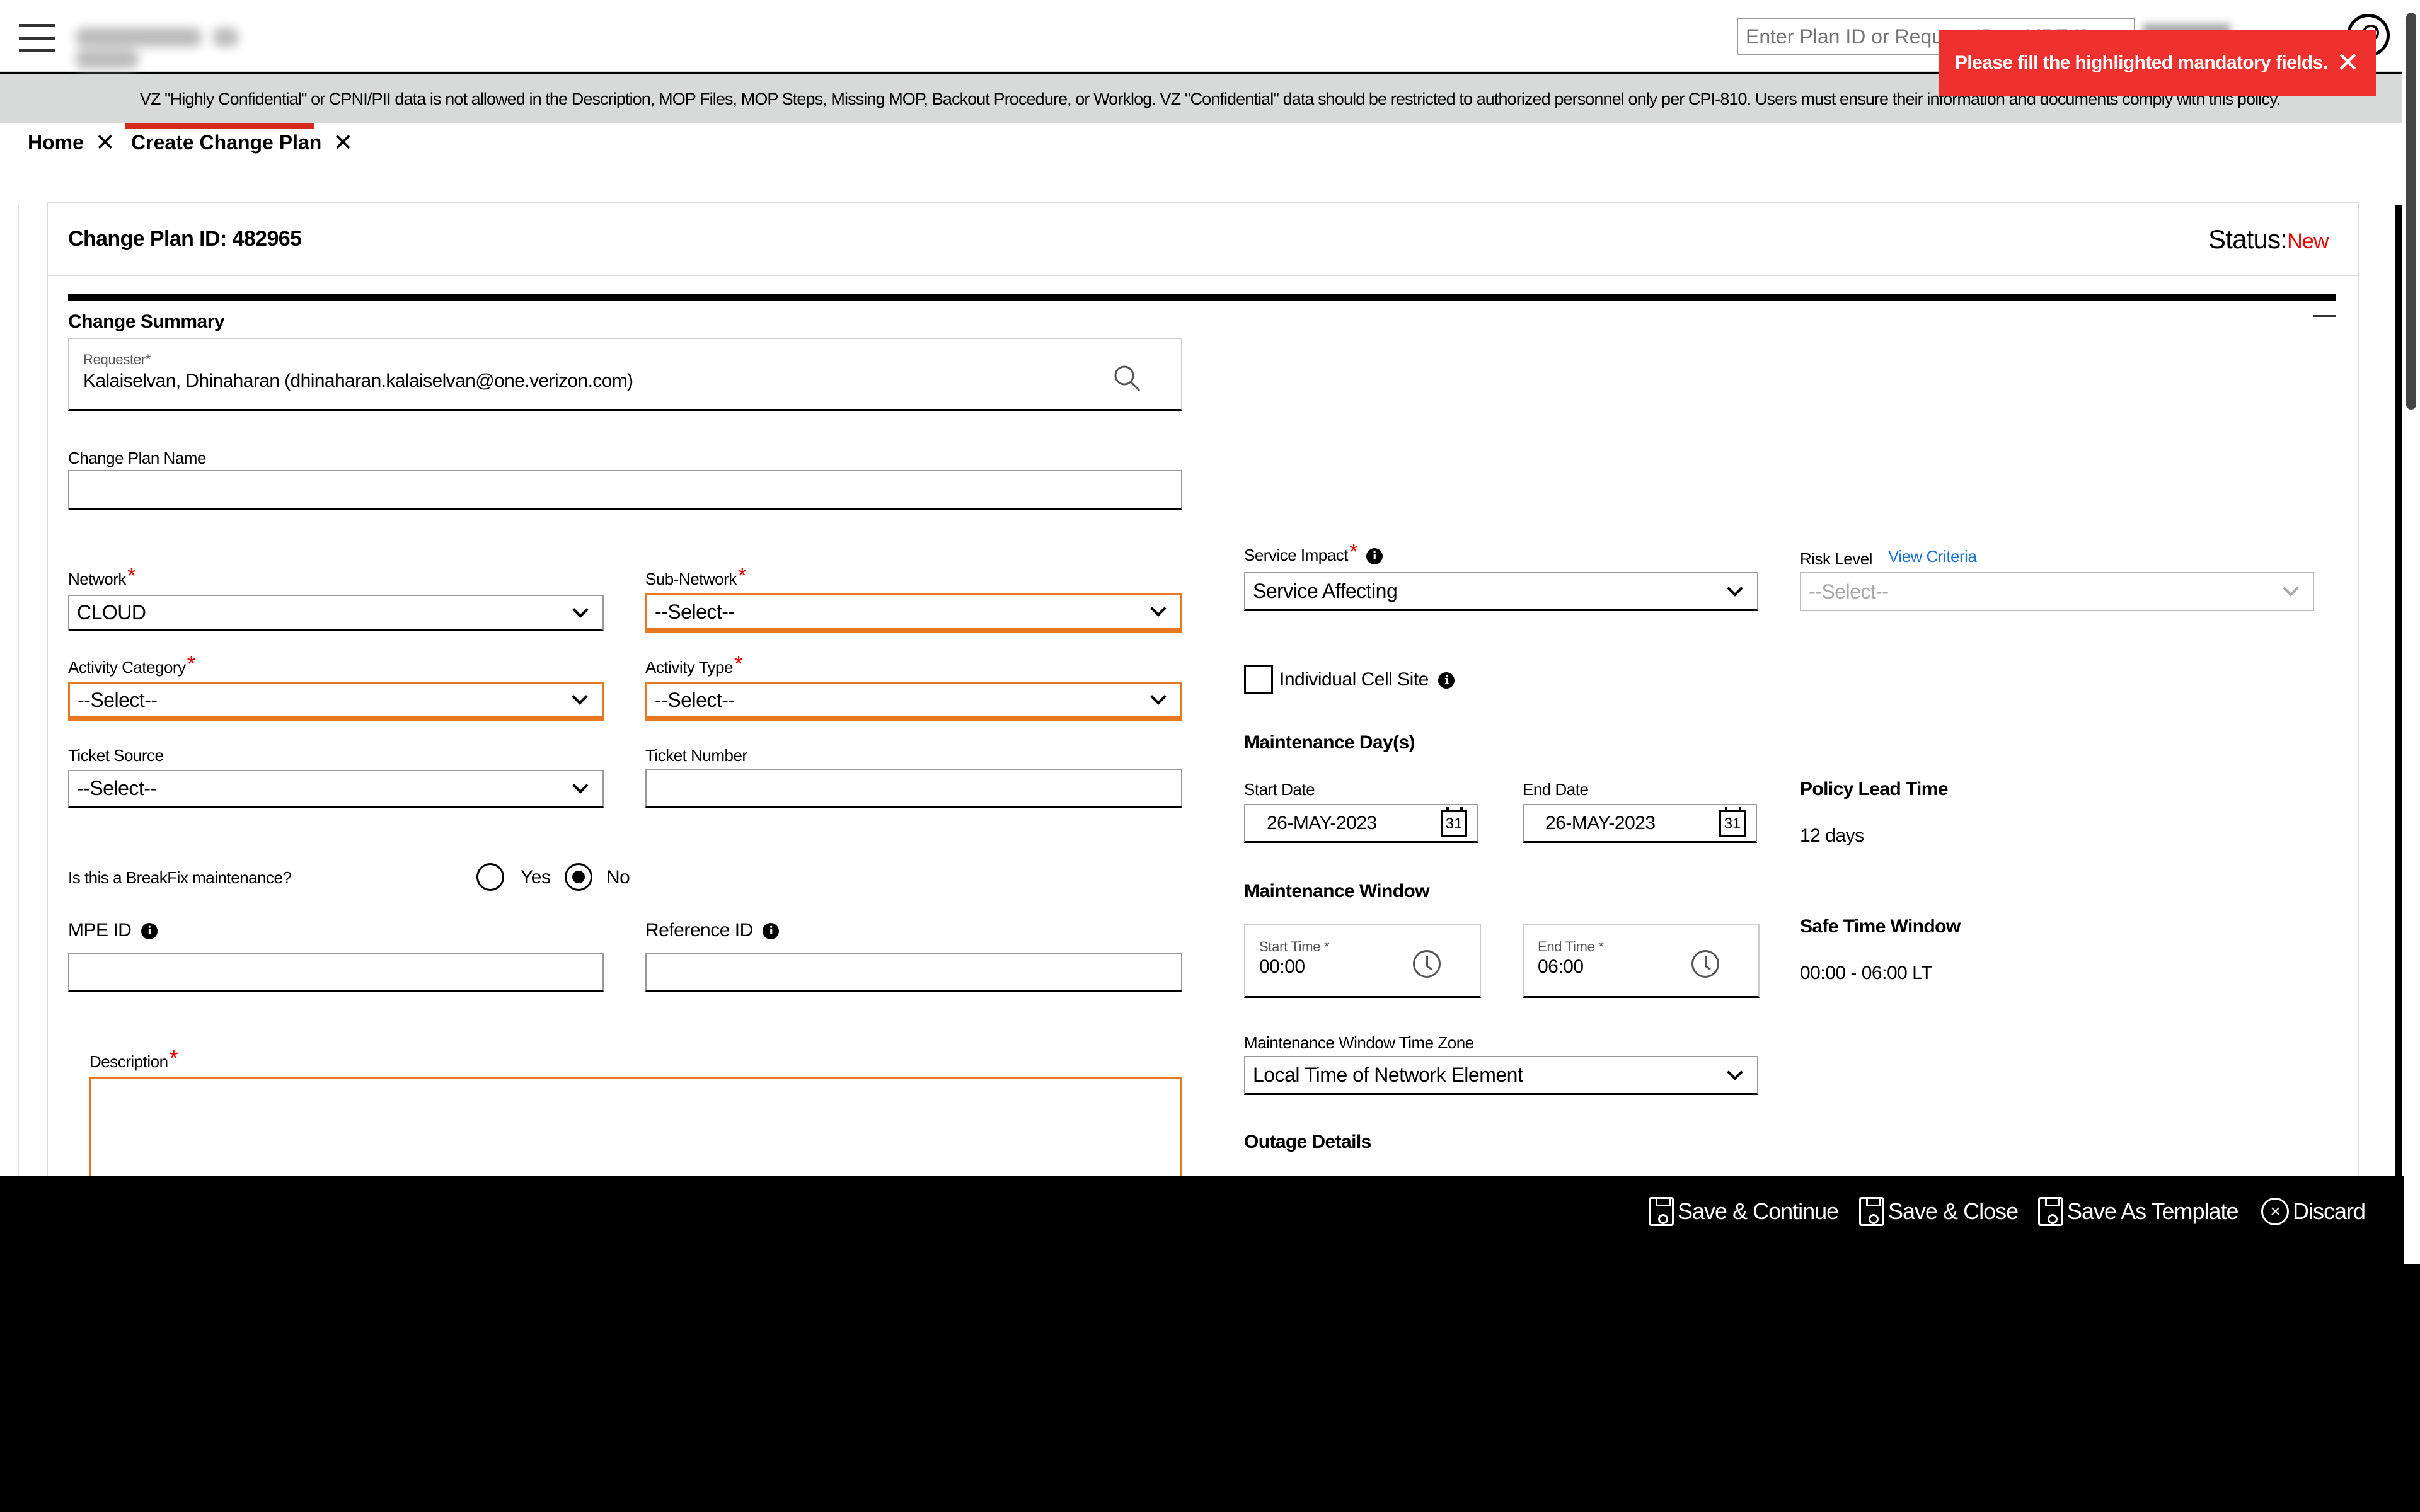 The image size is (2420, 1512). What do you see at coordinates (113, 930) in the screenshot?
I see `mpe-id-label: MPE ID i` at bounding box center [113, 930].